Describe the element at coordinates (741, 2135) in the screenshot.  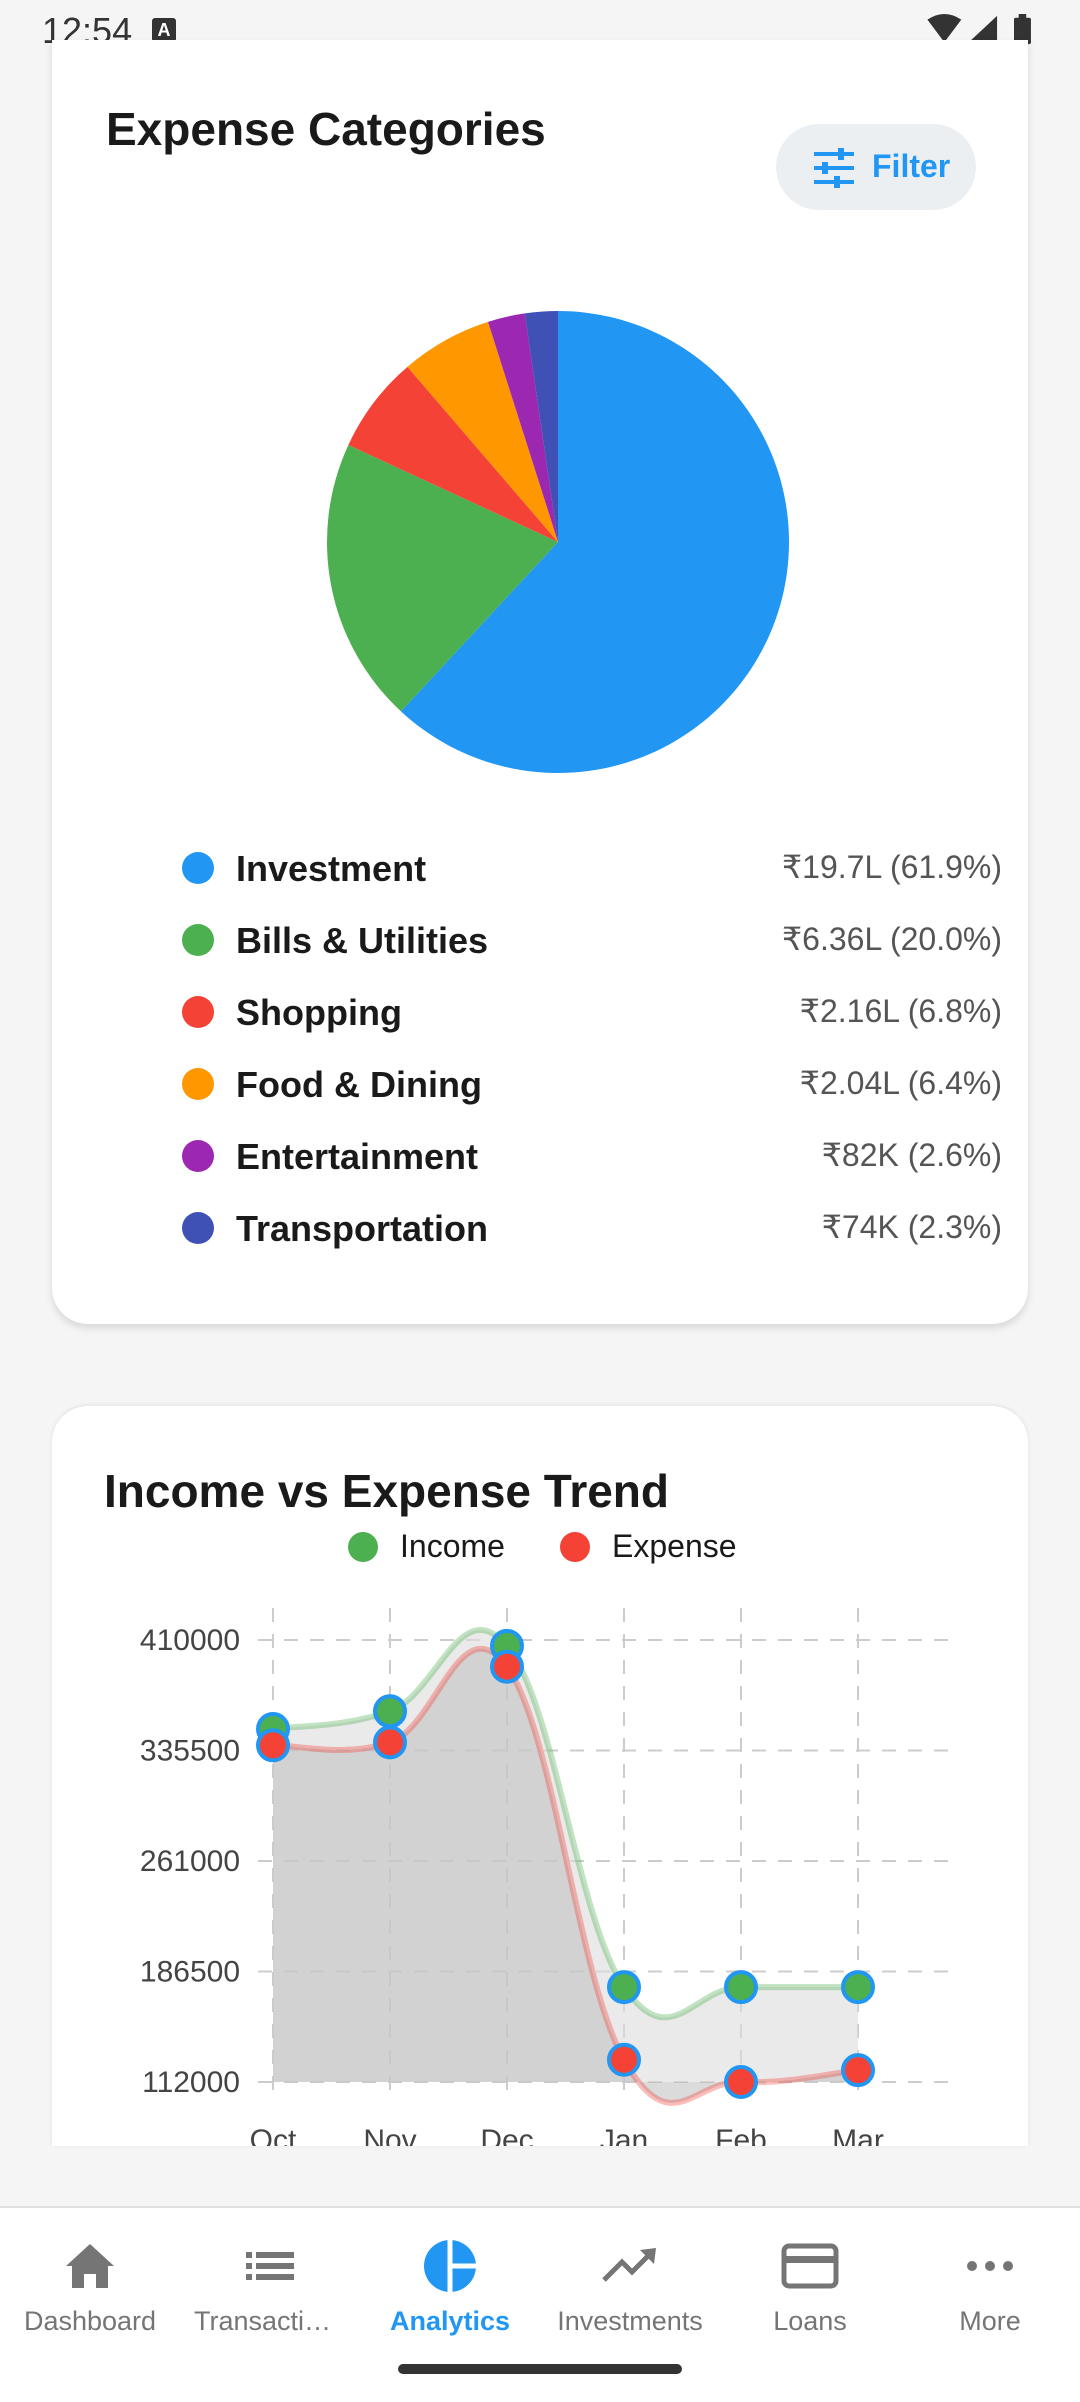
I see `x-tick-label: Feb` at that location.